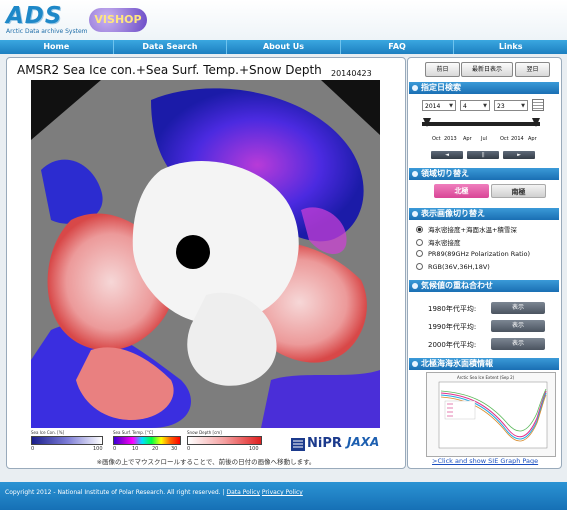  I want to click on data-policy-link: Data Policy, so click(244, 492).